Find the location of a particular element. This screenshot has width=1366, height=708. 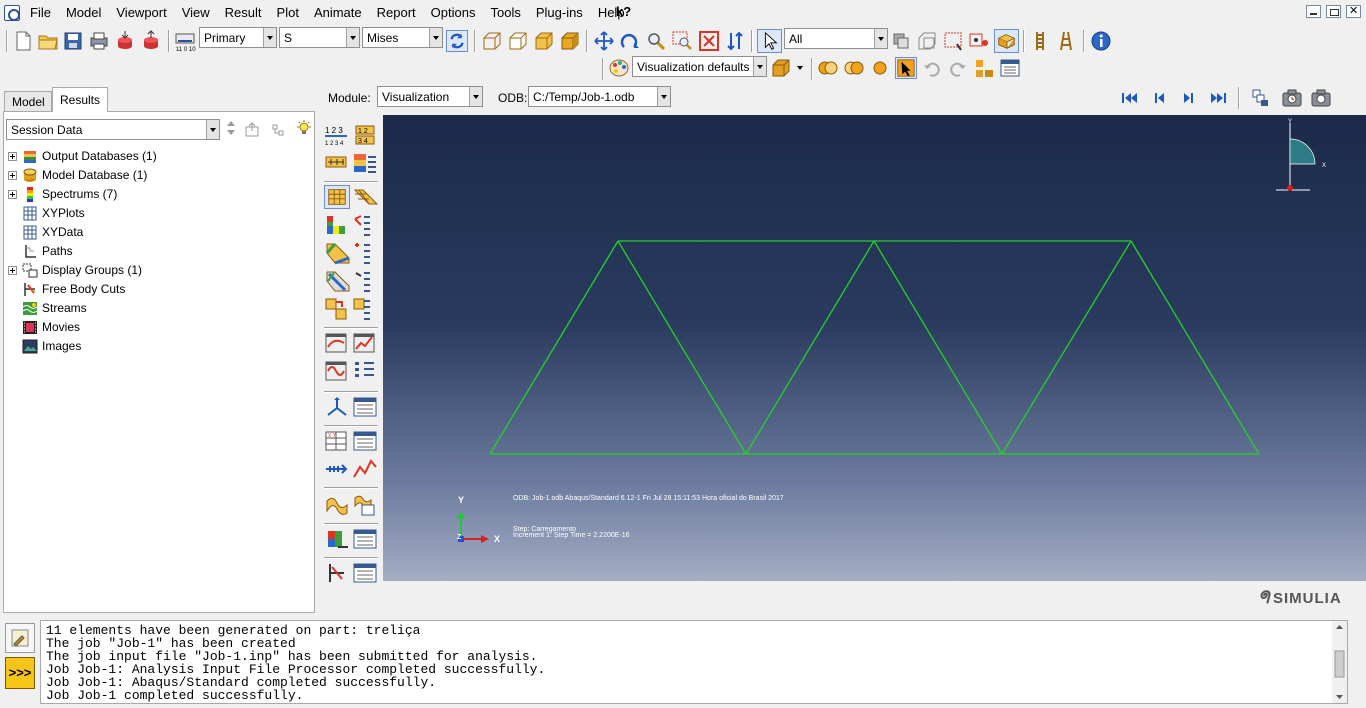

common-plot-options-icon: 1 2 3 1 2 3 4 is located at coordinates (337, 135).